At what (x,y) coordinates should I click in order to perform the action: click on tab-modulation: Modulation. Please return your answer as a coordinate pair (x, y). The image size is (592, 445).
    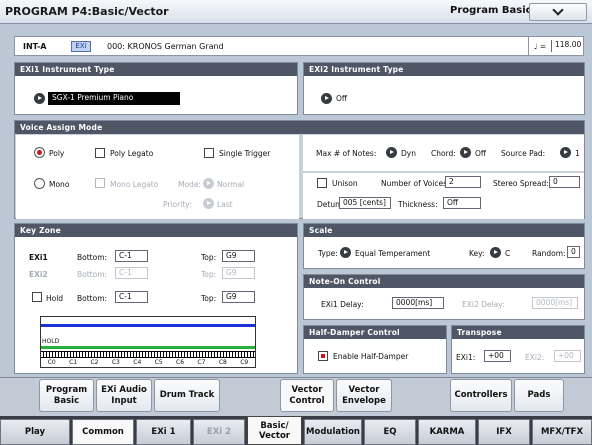
    Looking at the image, I should click on (333, 432).